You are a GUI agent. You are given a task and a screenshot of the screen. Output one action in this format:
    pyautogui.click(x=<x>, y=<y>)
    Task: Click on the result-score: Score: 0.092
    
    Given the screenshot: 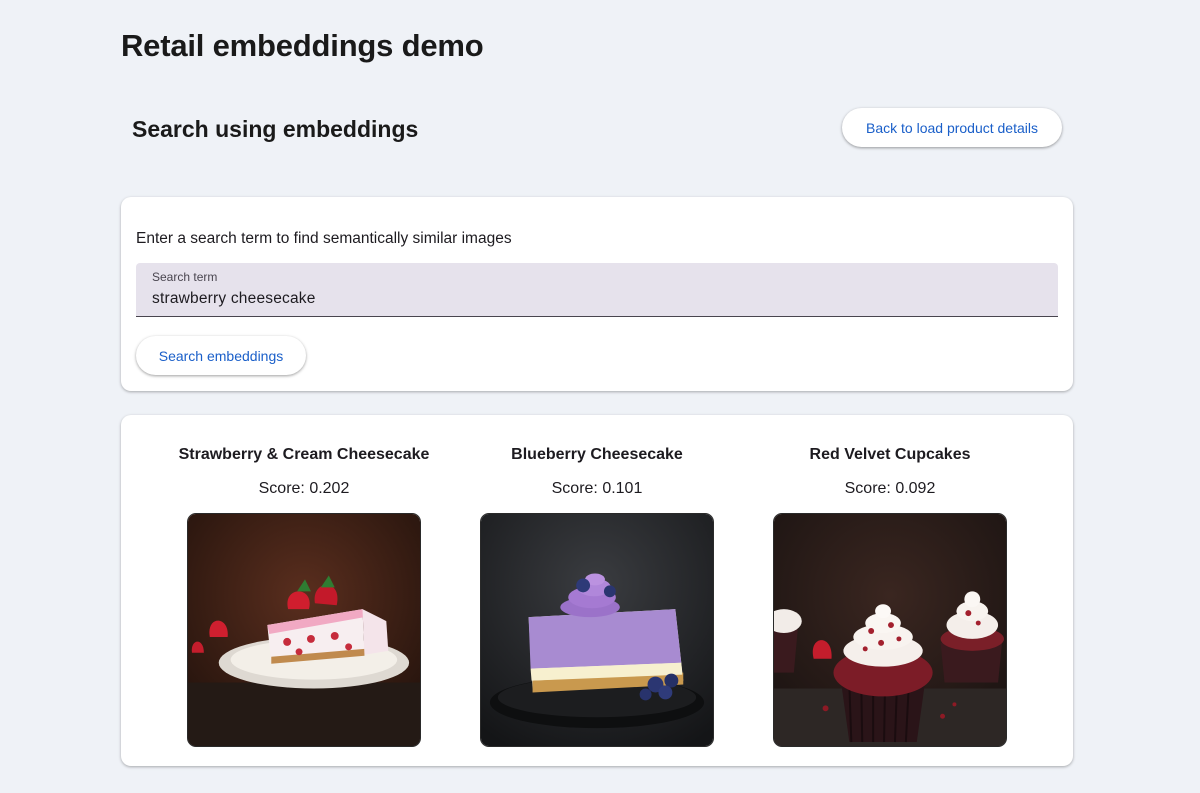 What is the action you would take?
    pyautogui.click(x=890, y=488)
    